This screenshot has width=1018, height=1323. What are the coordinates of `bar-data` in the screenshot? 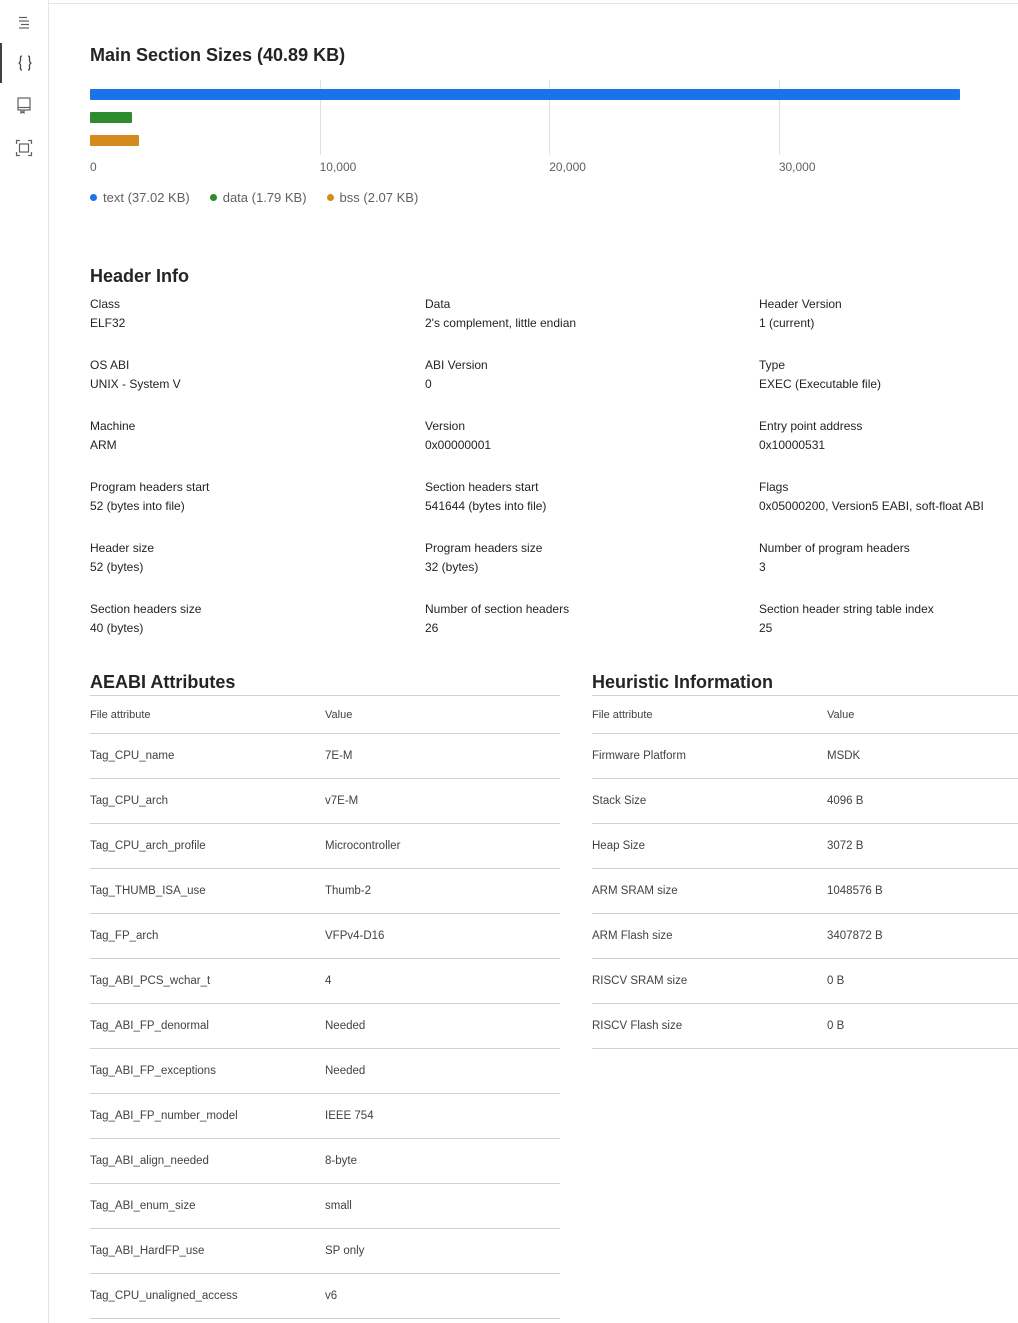 It's located at (111, 117).